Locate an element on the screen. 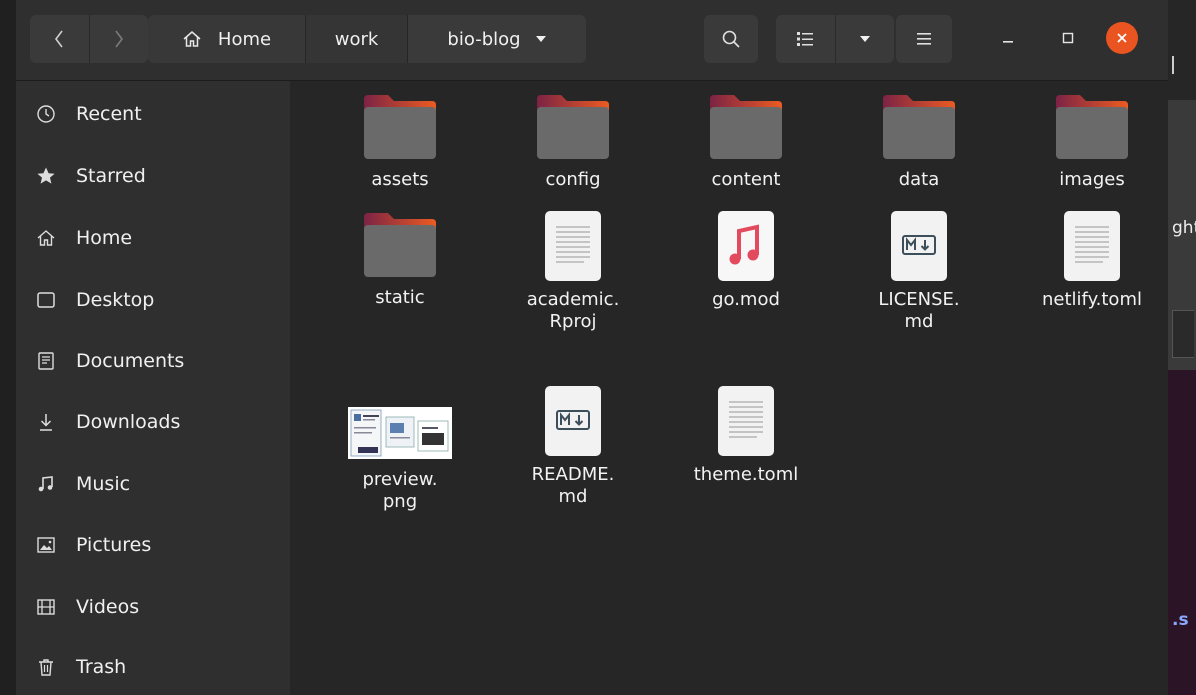  file-item: theme.toml is located at coordinates (746, 436).